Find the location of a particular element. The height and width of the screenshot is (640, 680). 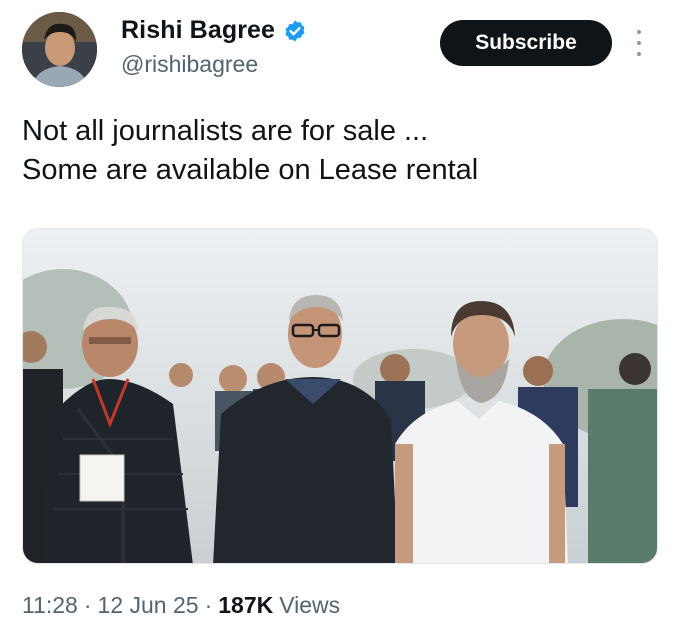

tweet-date: 12 Jun 25 is located at coordinates (148, 605).